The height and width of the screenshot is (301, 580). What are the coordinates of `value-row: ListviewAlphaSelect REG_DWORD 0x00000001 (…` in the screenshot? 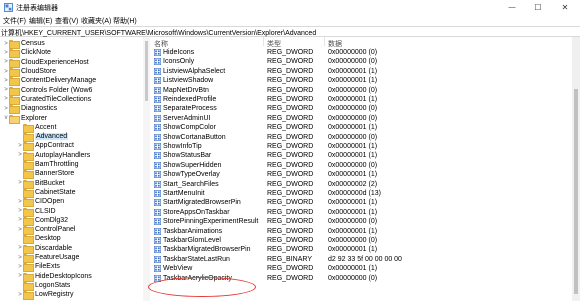 It's located at (365, 71).